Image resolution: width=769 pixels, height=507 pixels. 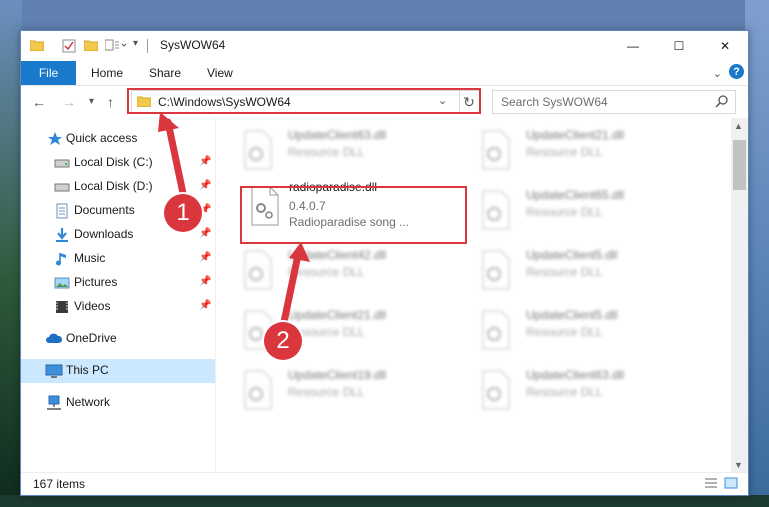 I want to click on back-arrow-icon: ←, so click(x=39, y=102).